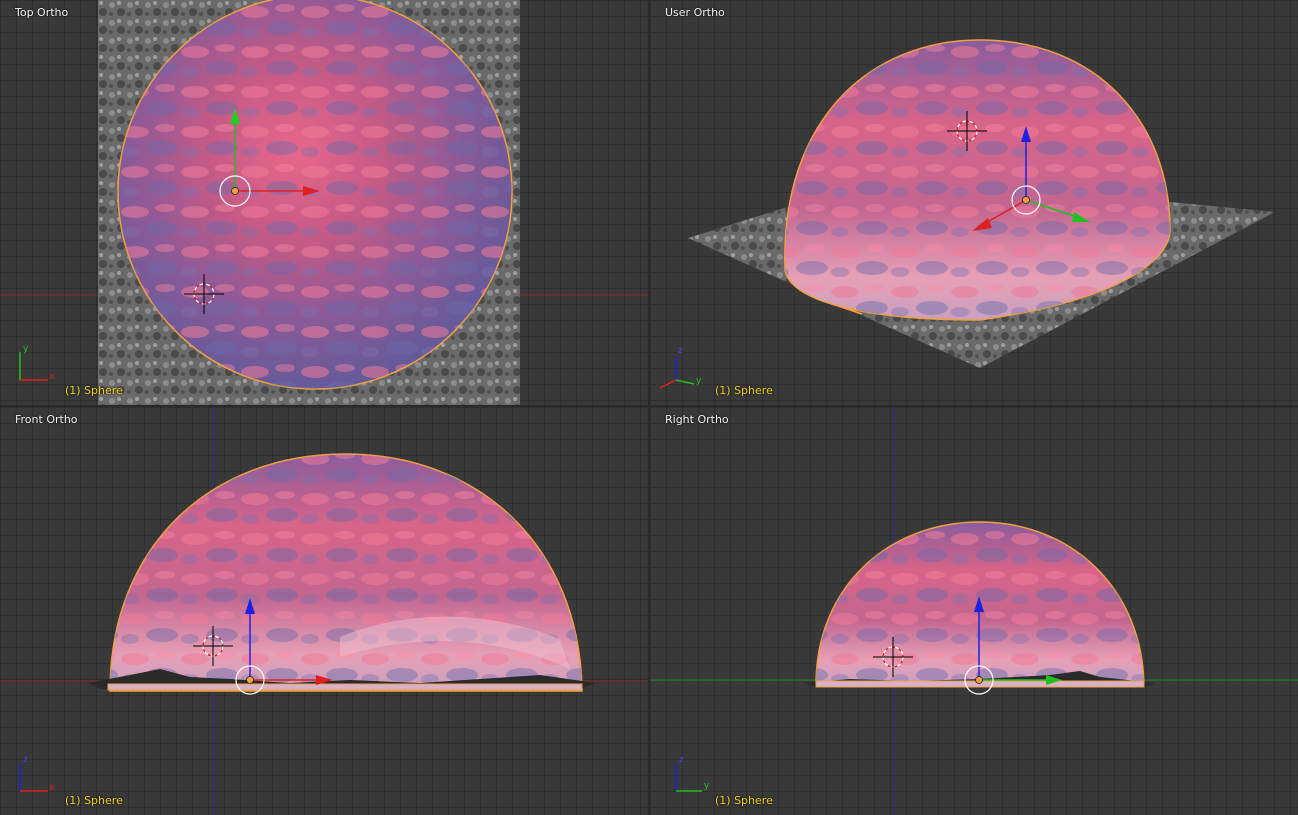  What do you see at coordinates (695, 12) in the screenshot?
I see `viewport-title: User Ortho` at bounding box center [695, 12].